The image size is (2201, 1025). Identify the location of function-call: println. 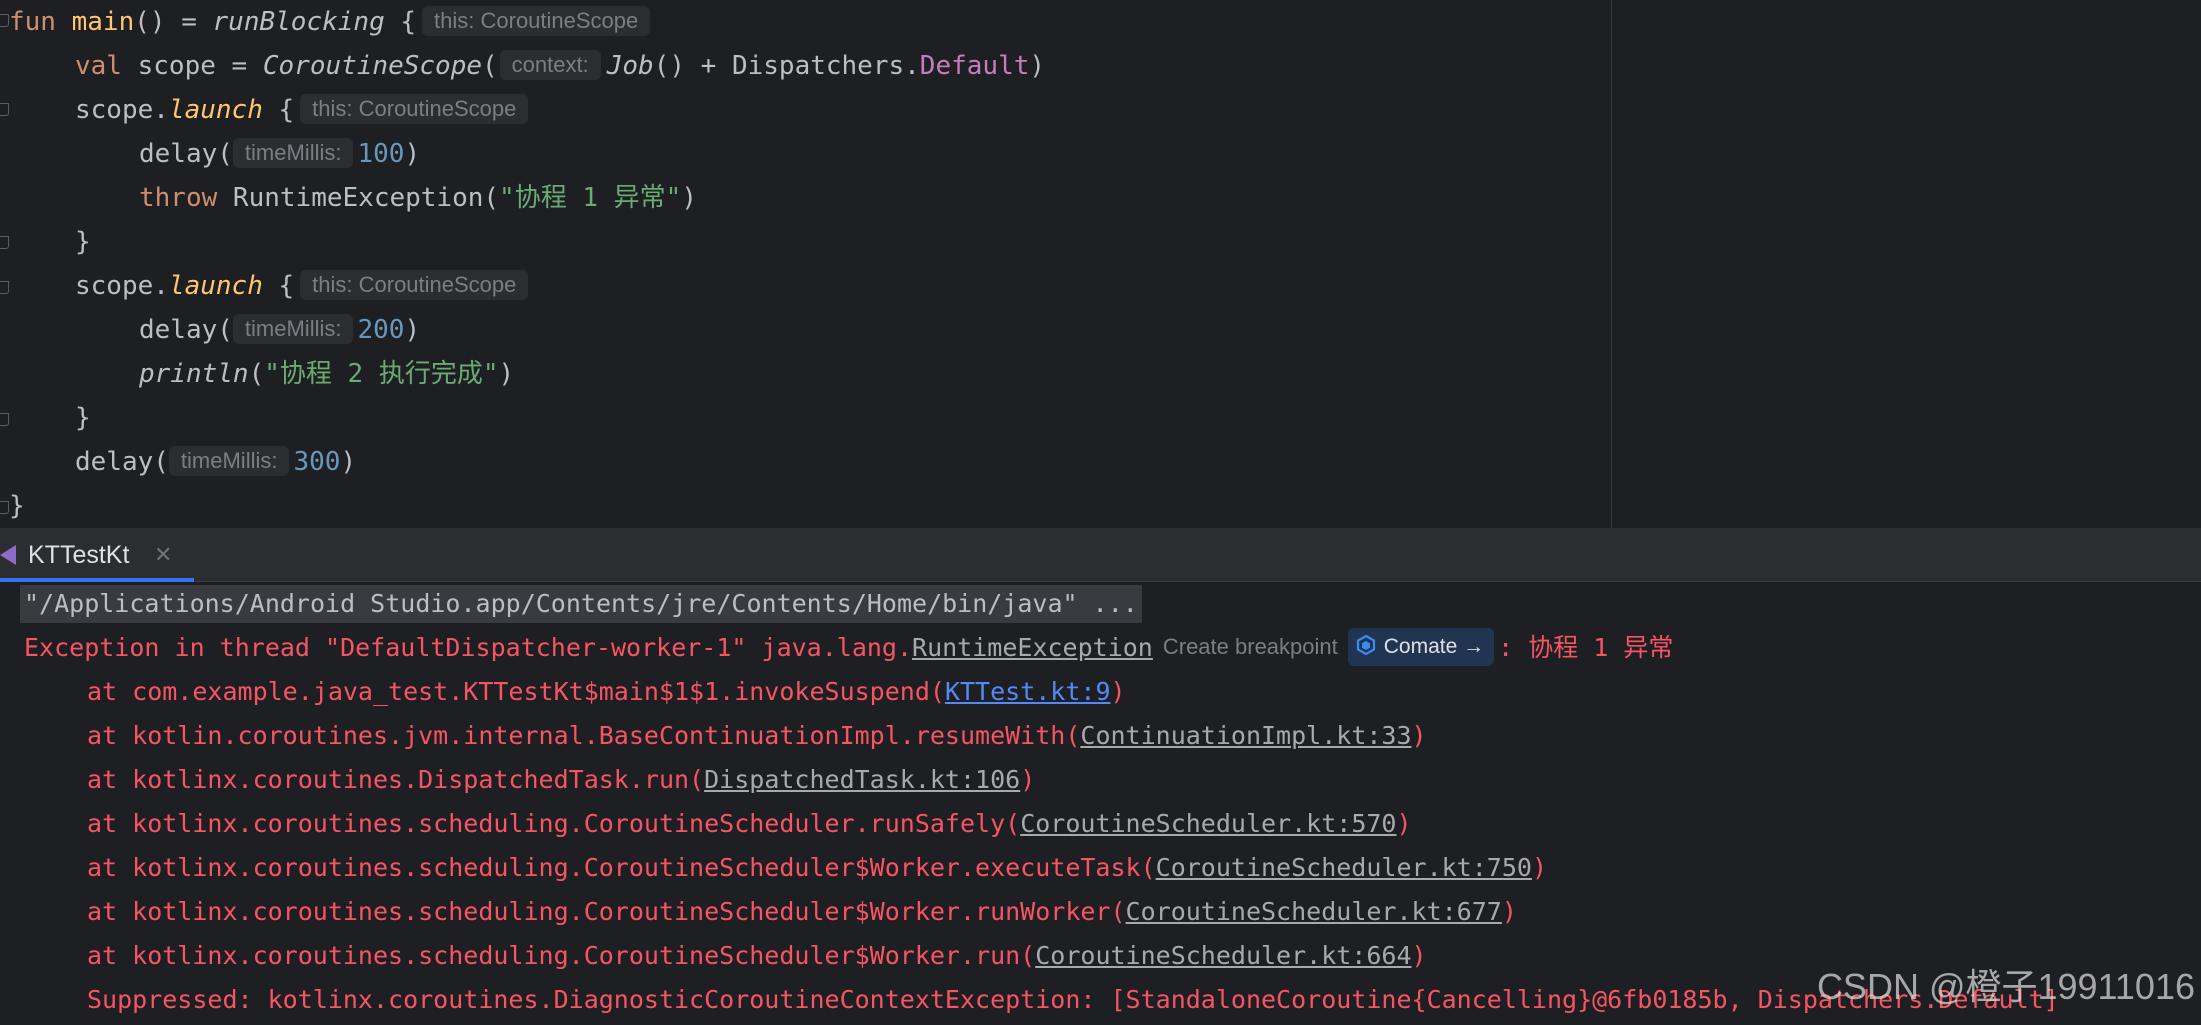
(194, 374).